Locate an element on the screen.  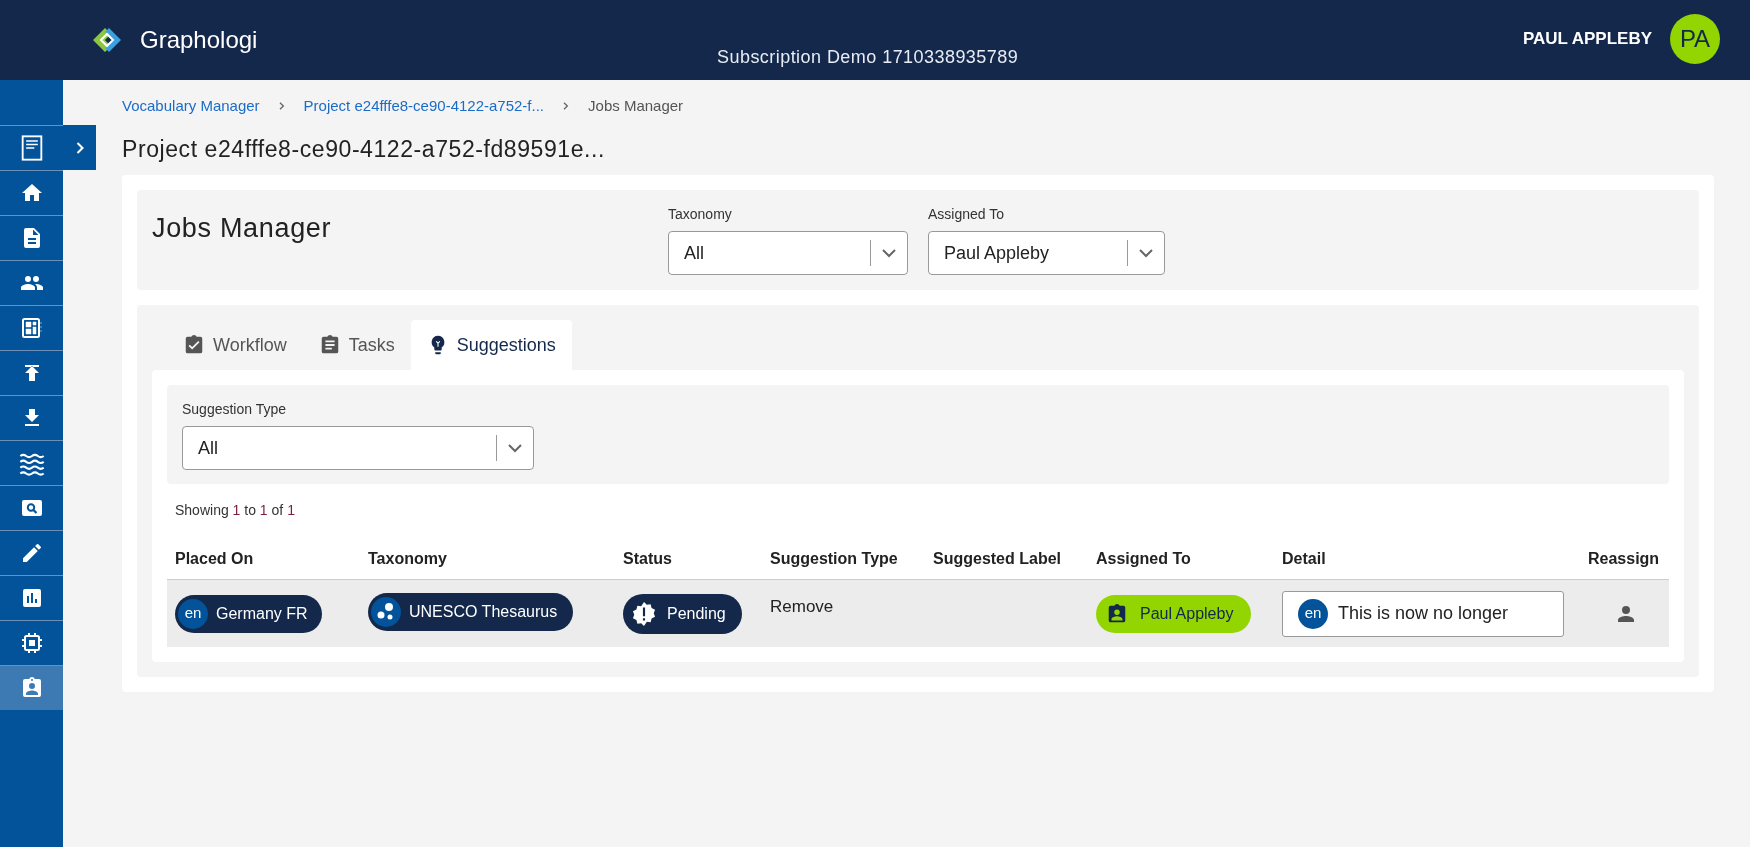
column-header: Taxonomy is located at coordinates (407, 558).